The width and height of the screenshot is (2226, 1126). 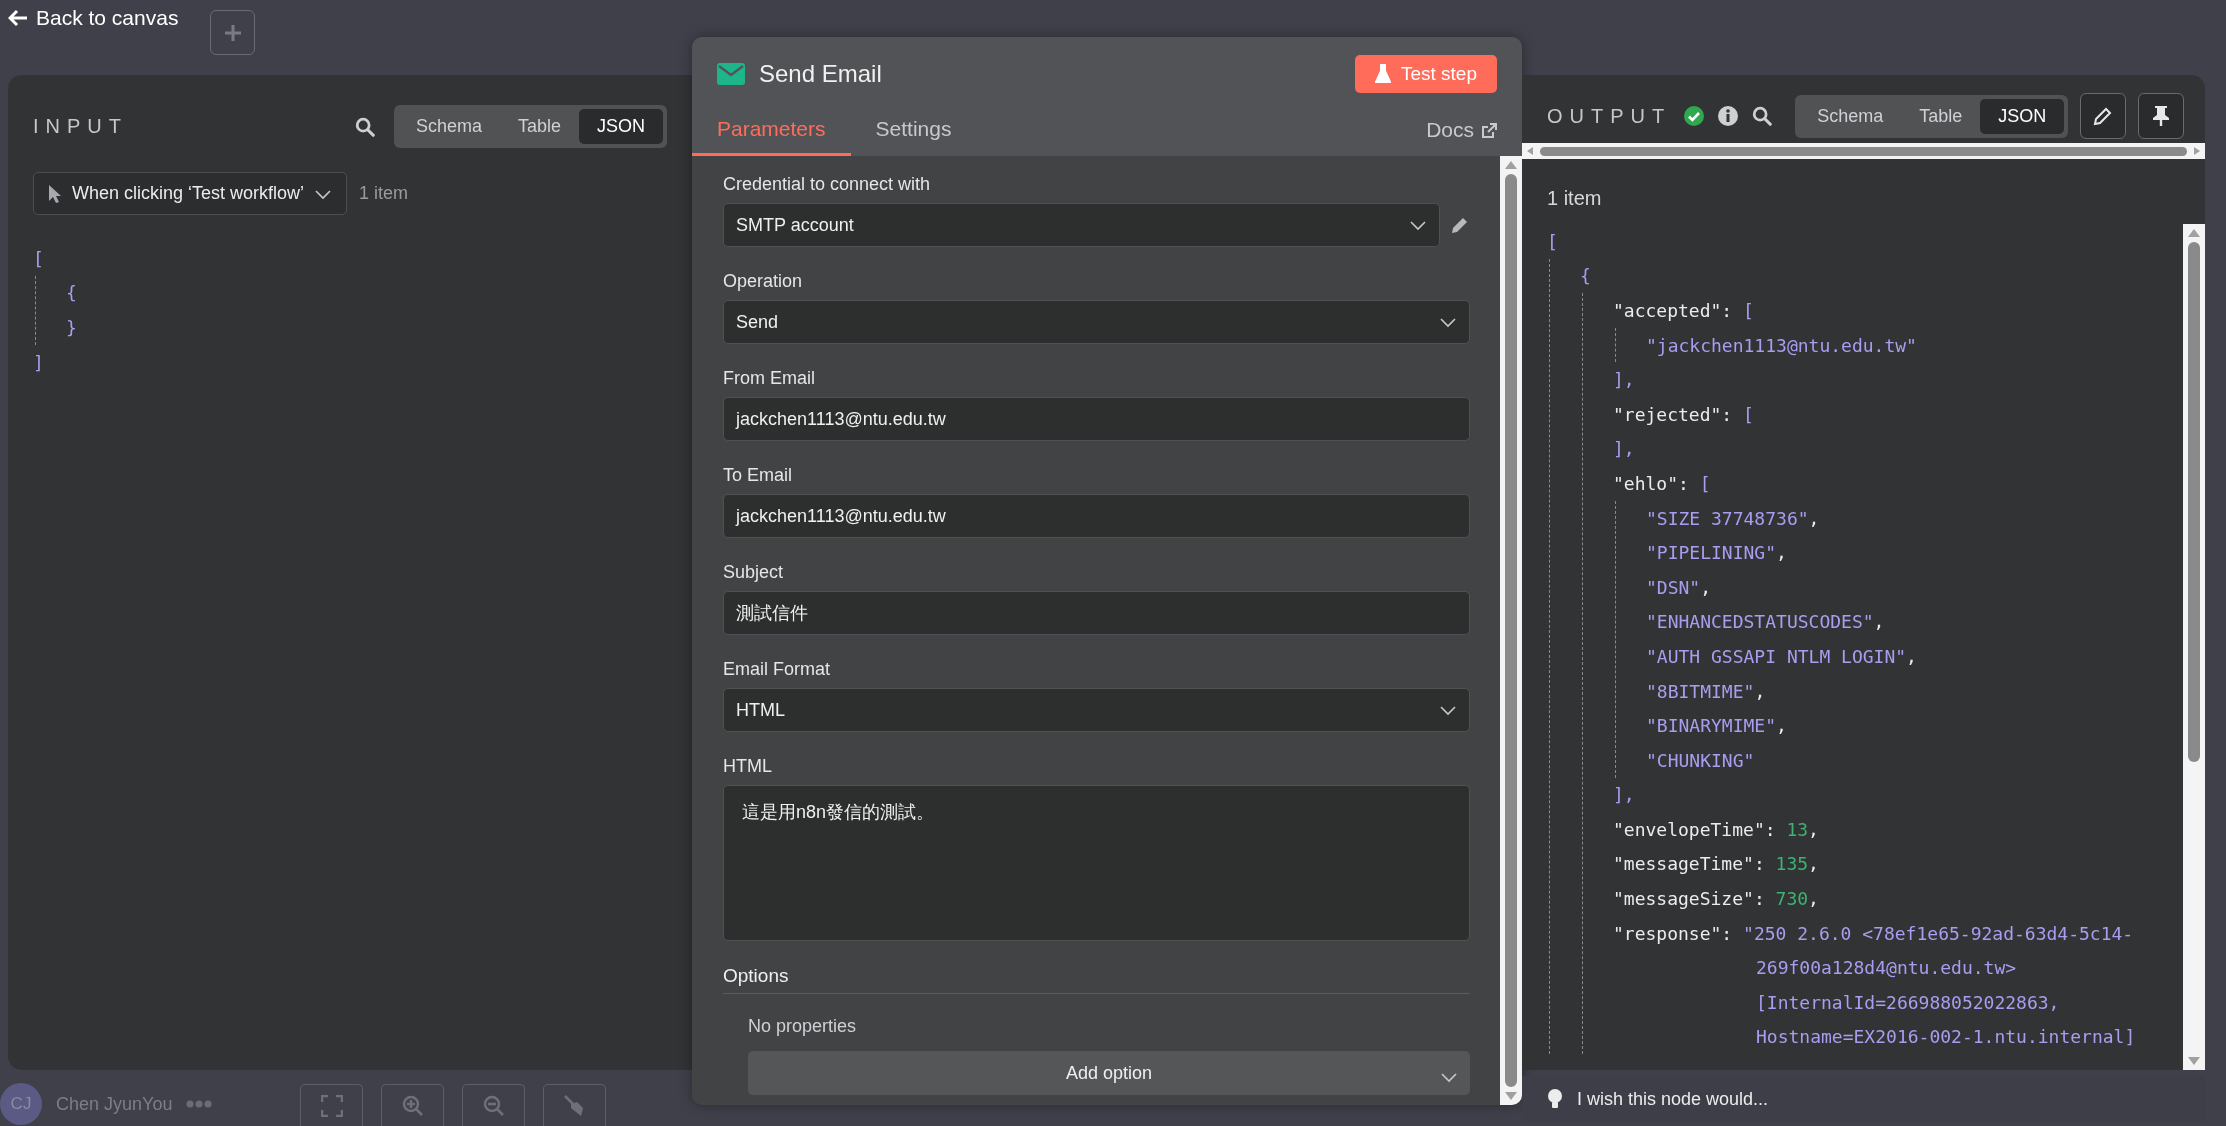 I want to click on json-line: "messageSize": 730,, so click(x=1716, y=899).